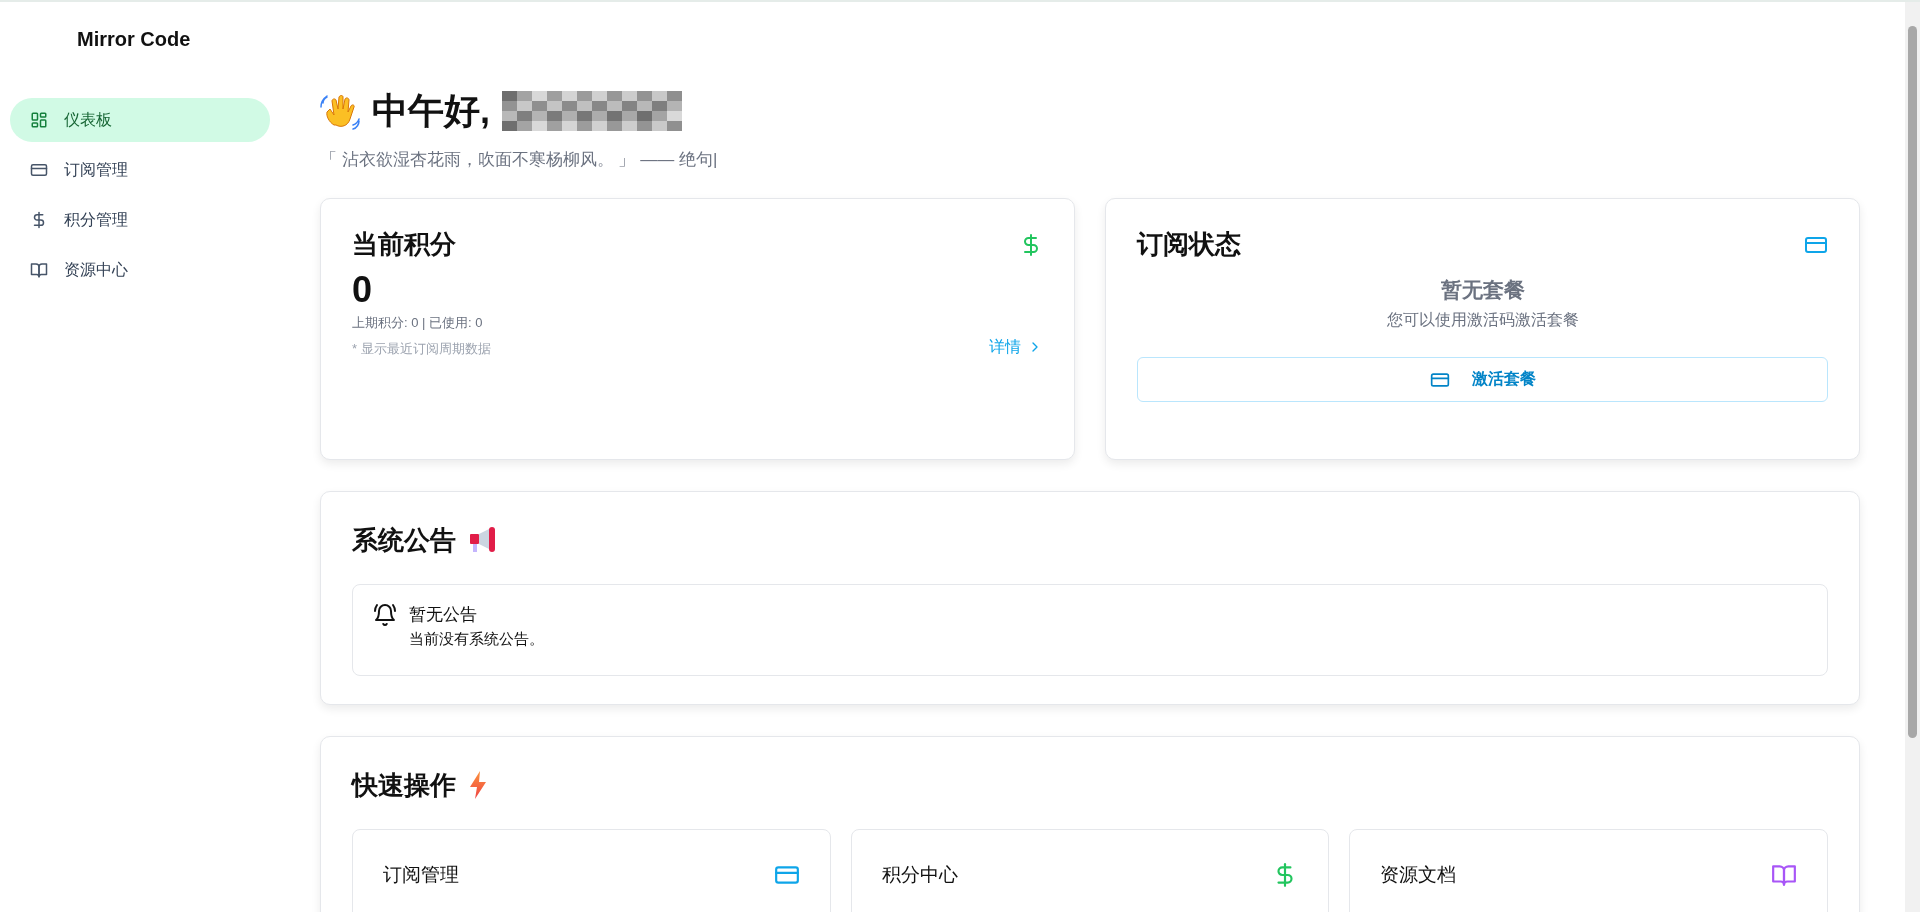 This screenshot has width=1920, height=912. I want to click on empty-text: 您可以使用激活码激活套餐, so click(1482, 320).